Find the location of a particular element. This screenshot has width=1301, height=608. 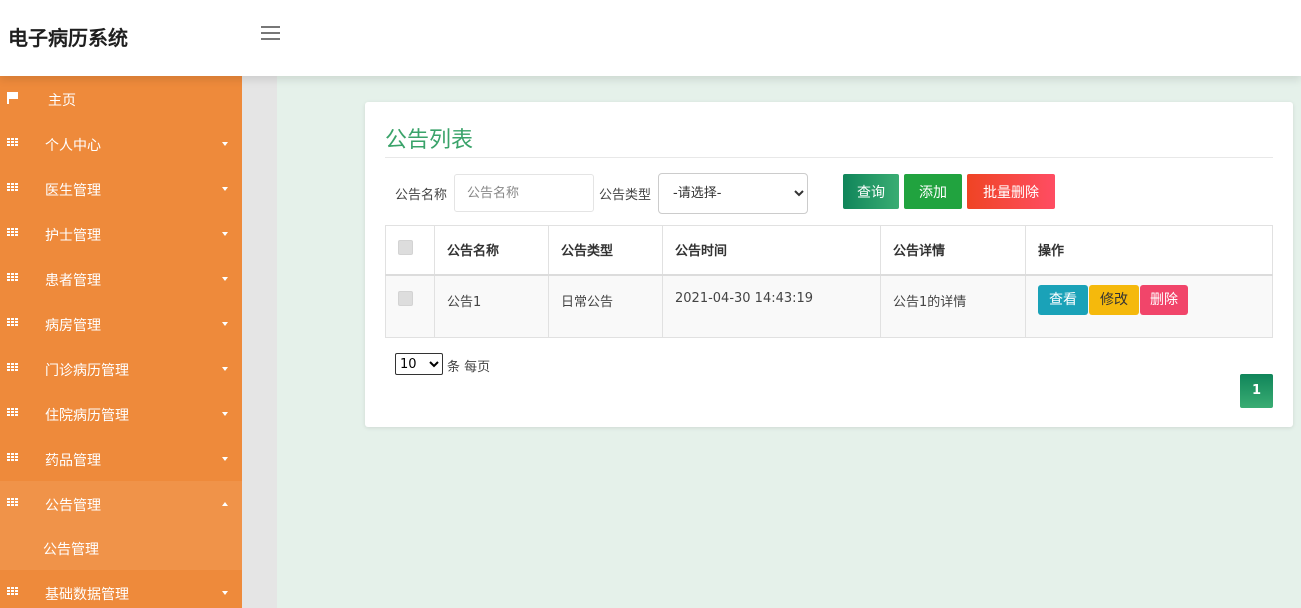

add-button: 添加 is located at coordinates (933, 191).